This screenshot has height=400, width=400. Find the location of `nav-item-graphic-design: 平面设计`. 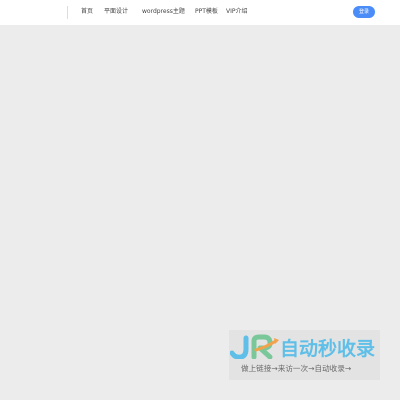

nav-item-graphic-design: 平面设计 is located at coordinates (116, 12).